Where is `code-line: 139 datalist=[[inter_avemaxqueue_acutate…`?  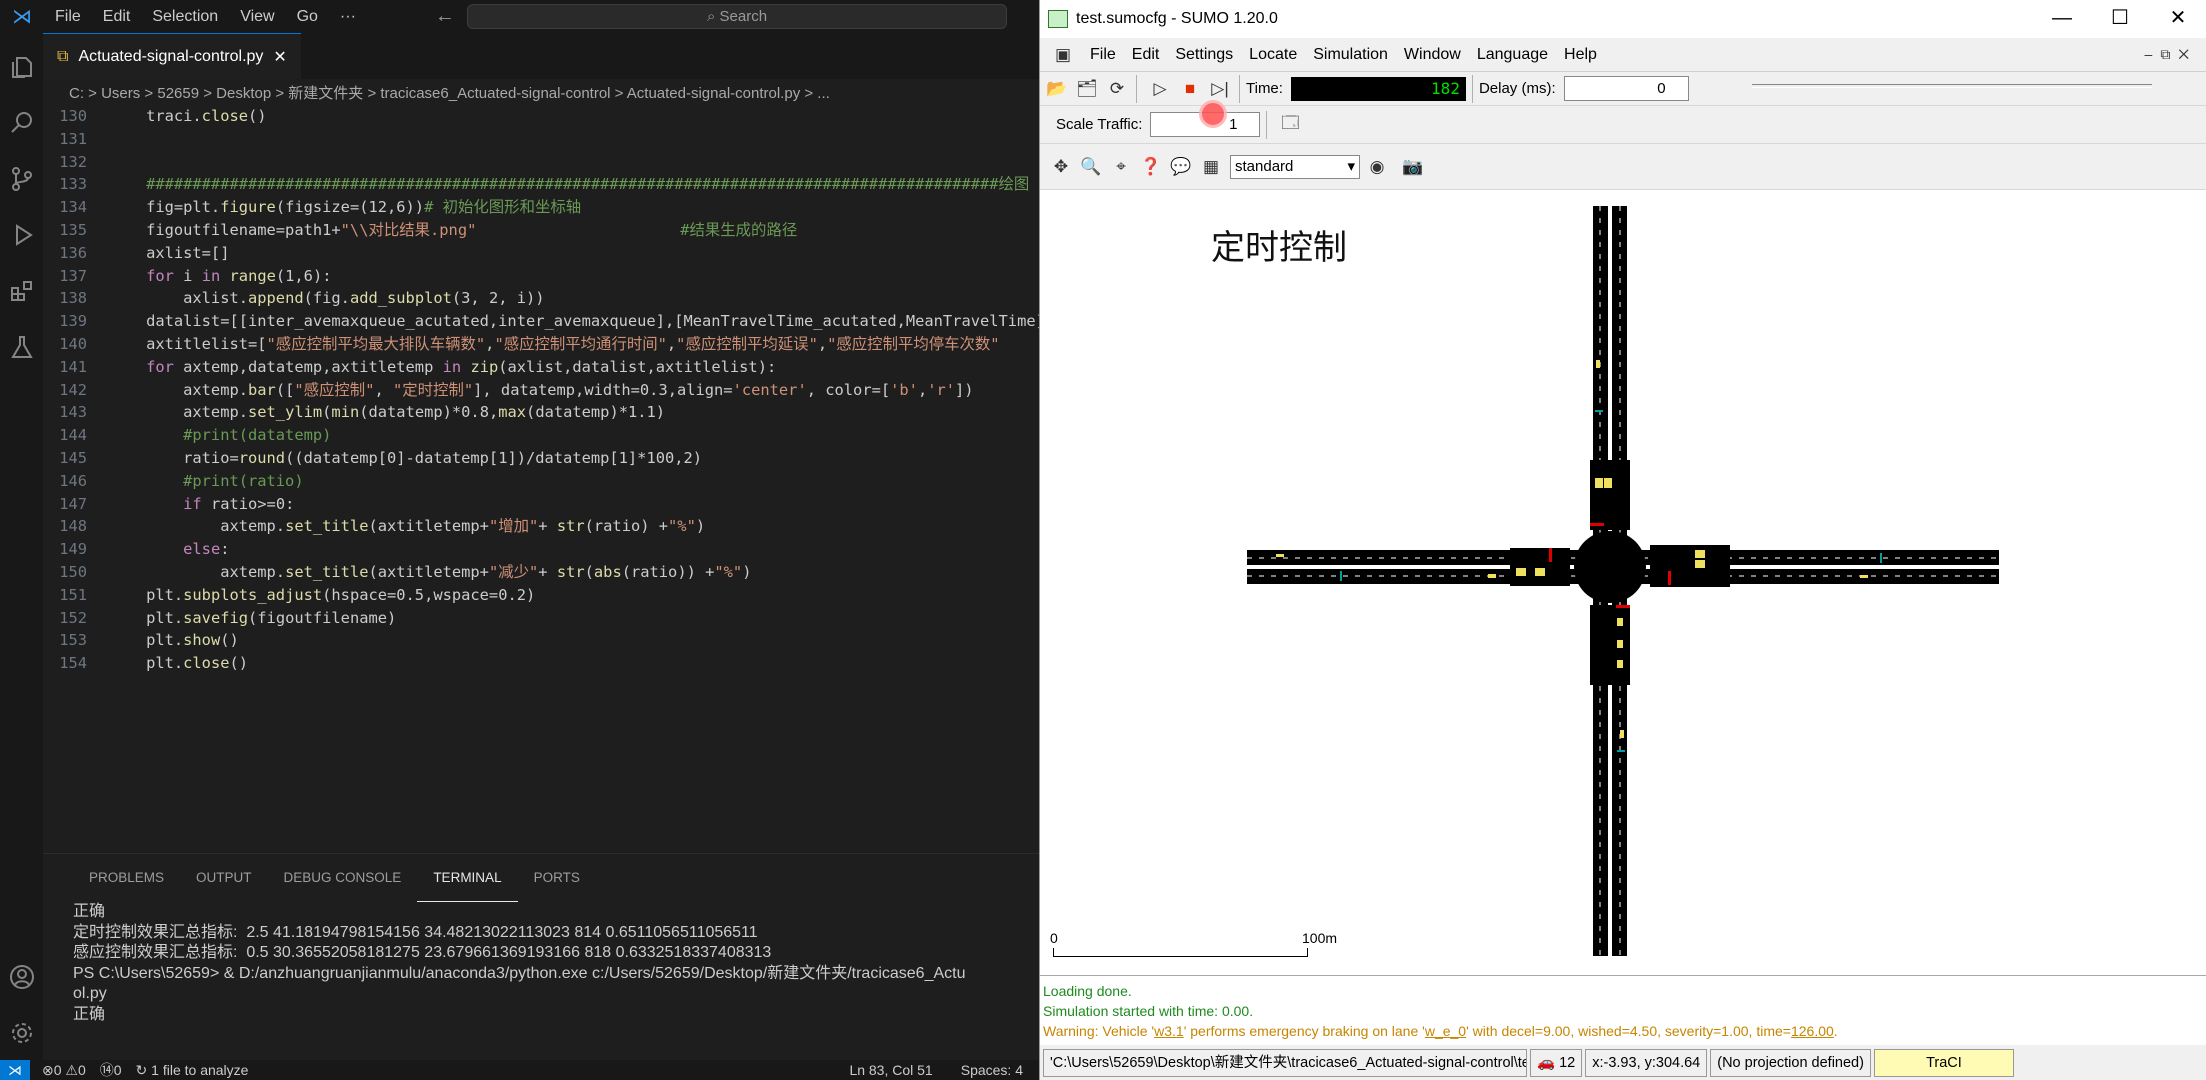 code-line: 139 datalist=[[inter_avemaxqueue_acutate… is located at coordinates (541, 321).